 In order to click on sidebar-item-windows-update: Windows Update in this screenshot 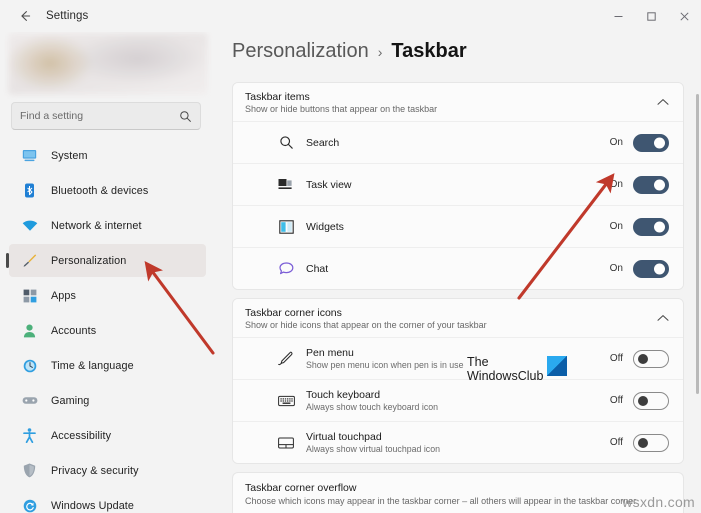, I will do `click(107, 501)`.